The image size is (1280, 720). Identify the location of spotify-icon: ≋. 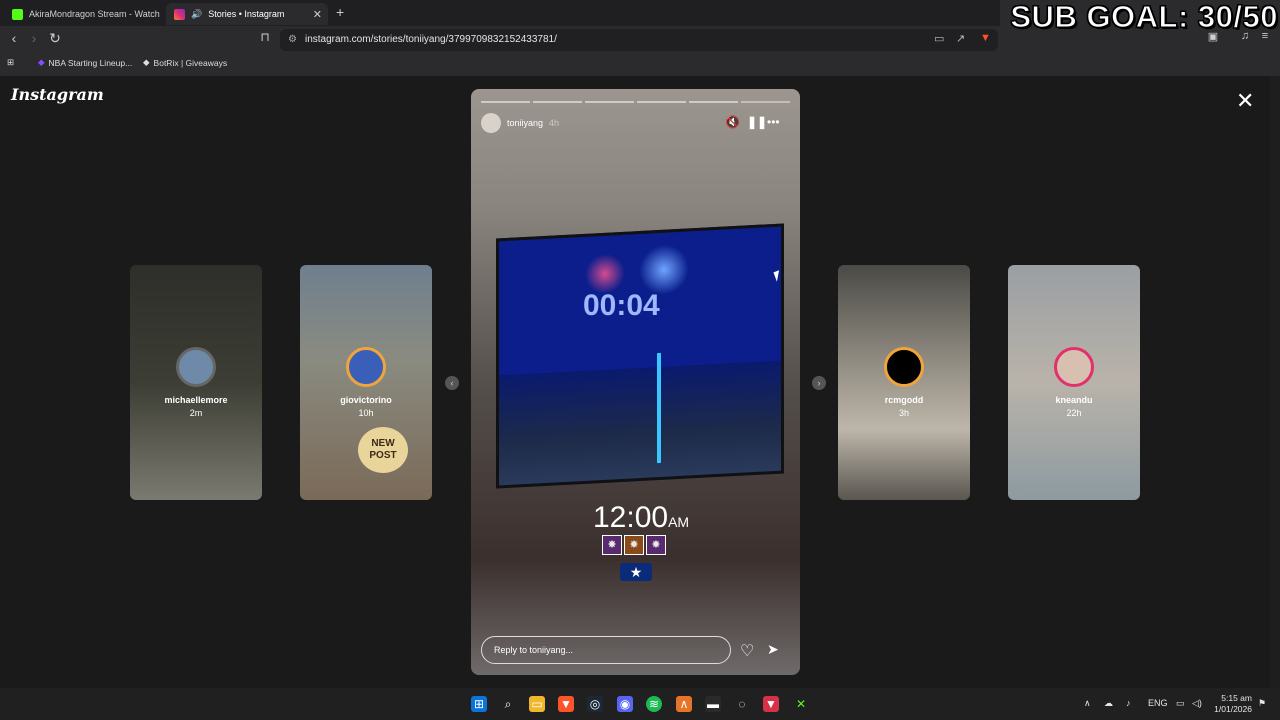
(654, 704).